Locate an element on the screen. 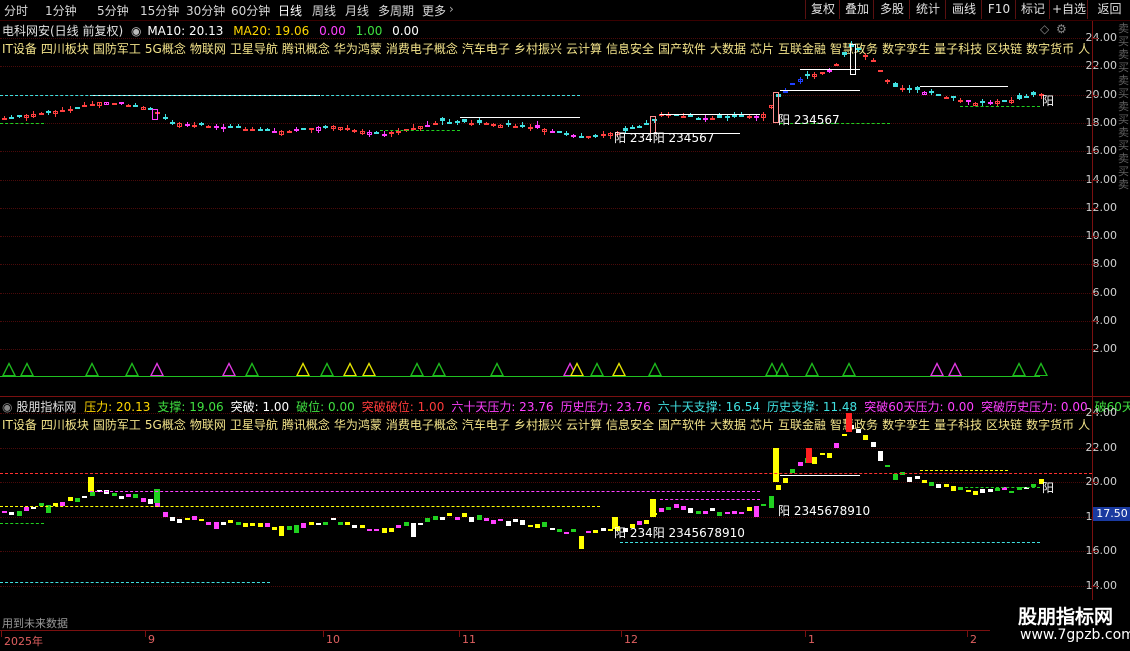 The image size is (1130, 651). period-tab-weekly: 周线 is located at coordinates (324, 10).